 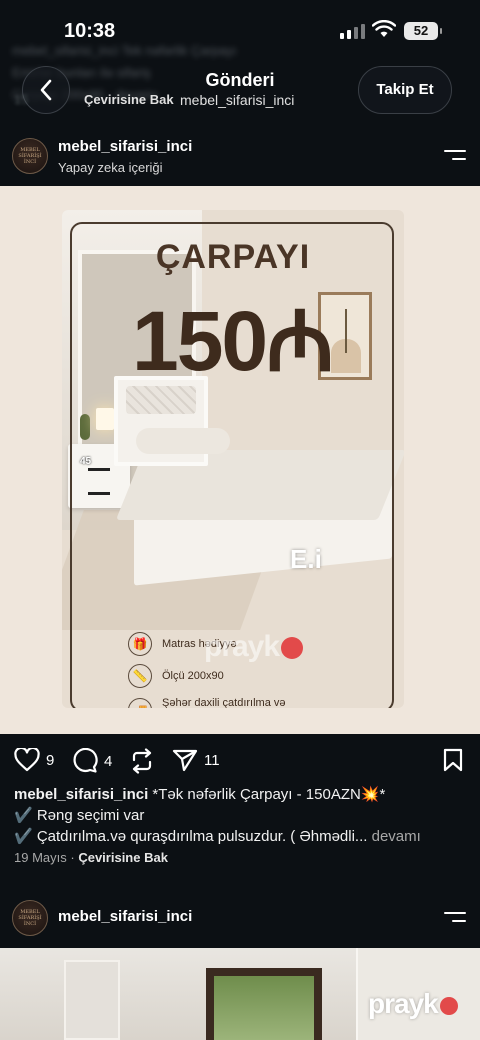 I want to click on translate-link-faded: Çevirisine Bak, so click(x=129, y=99).